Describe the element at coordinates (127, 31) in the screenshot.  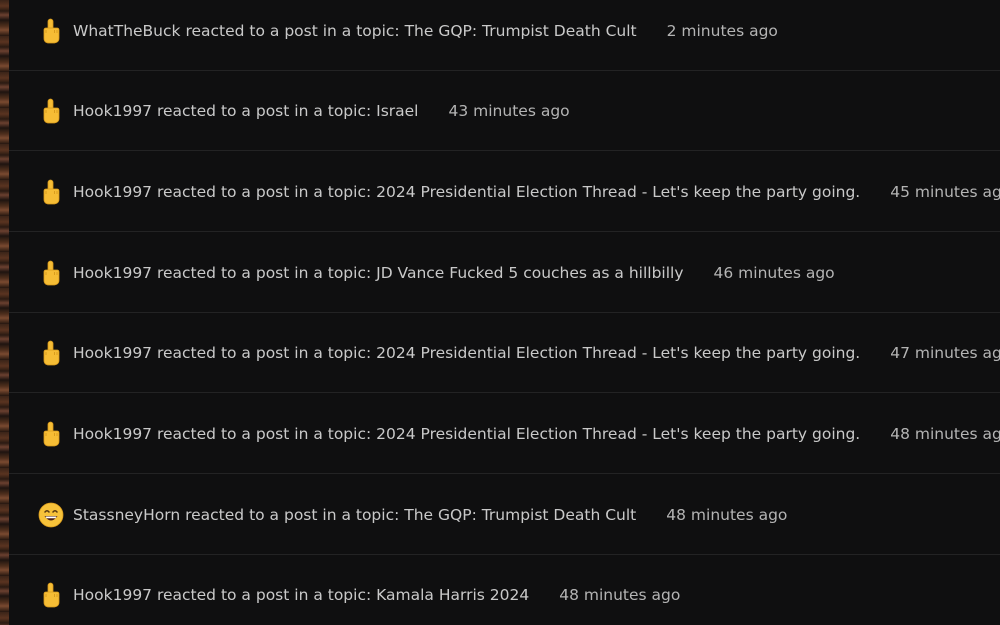
I see `user-link: WhatTheBuck` at that location.